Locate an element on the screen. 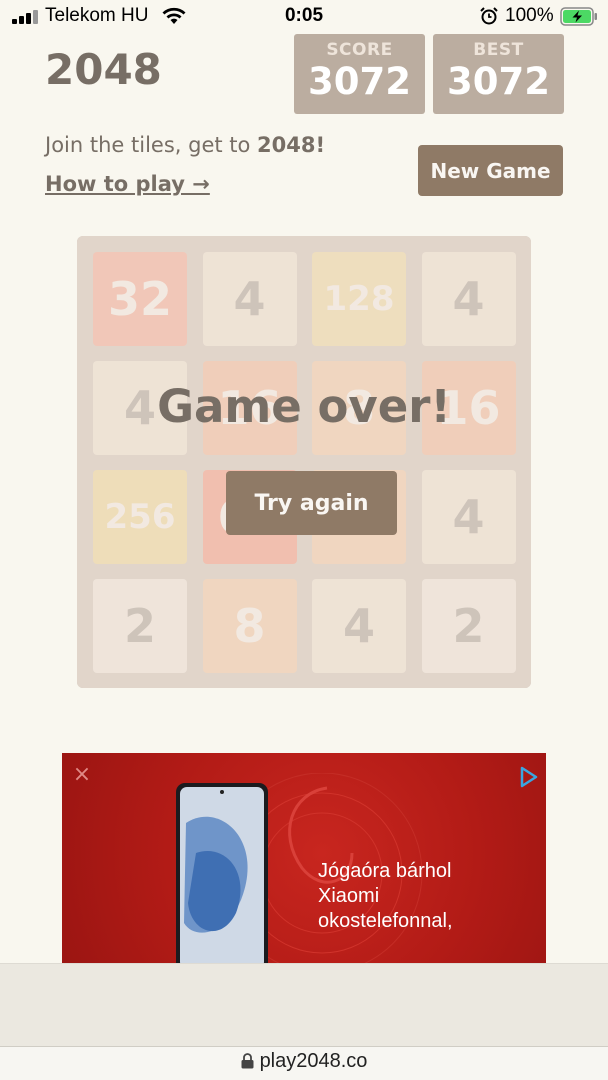 This screenshot has width=608, height=1080. game-logo: 2048 is located at coordinates (103, 69).